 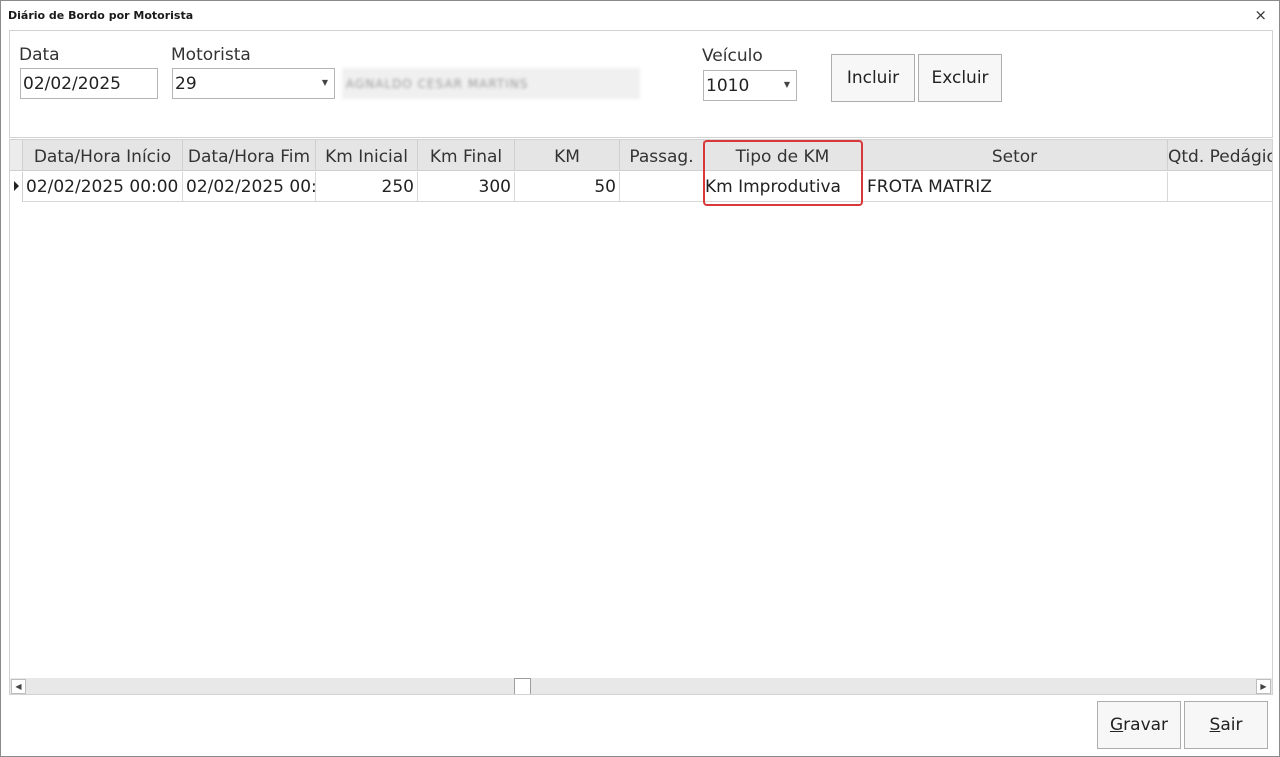 I want to click on incluir-button: Incluir, so click(x=873, y=78).